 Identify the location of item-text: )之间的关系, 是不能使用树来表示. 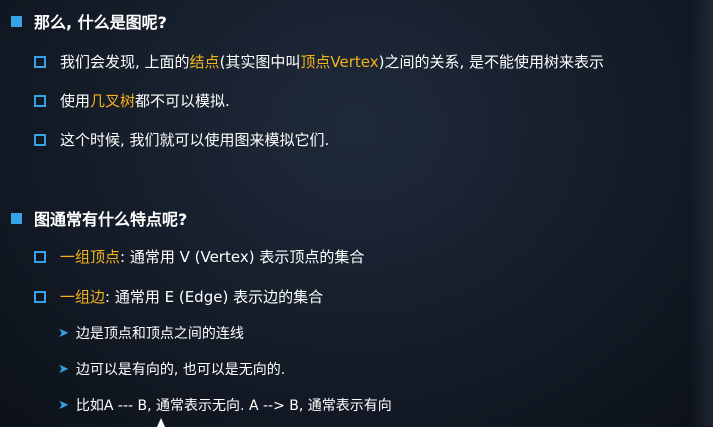
(491, 62).